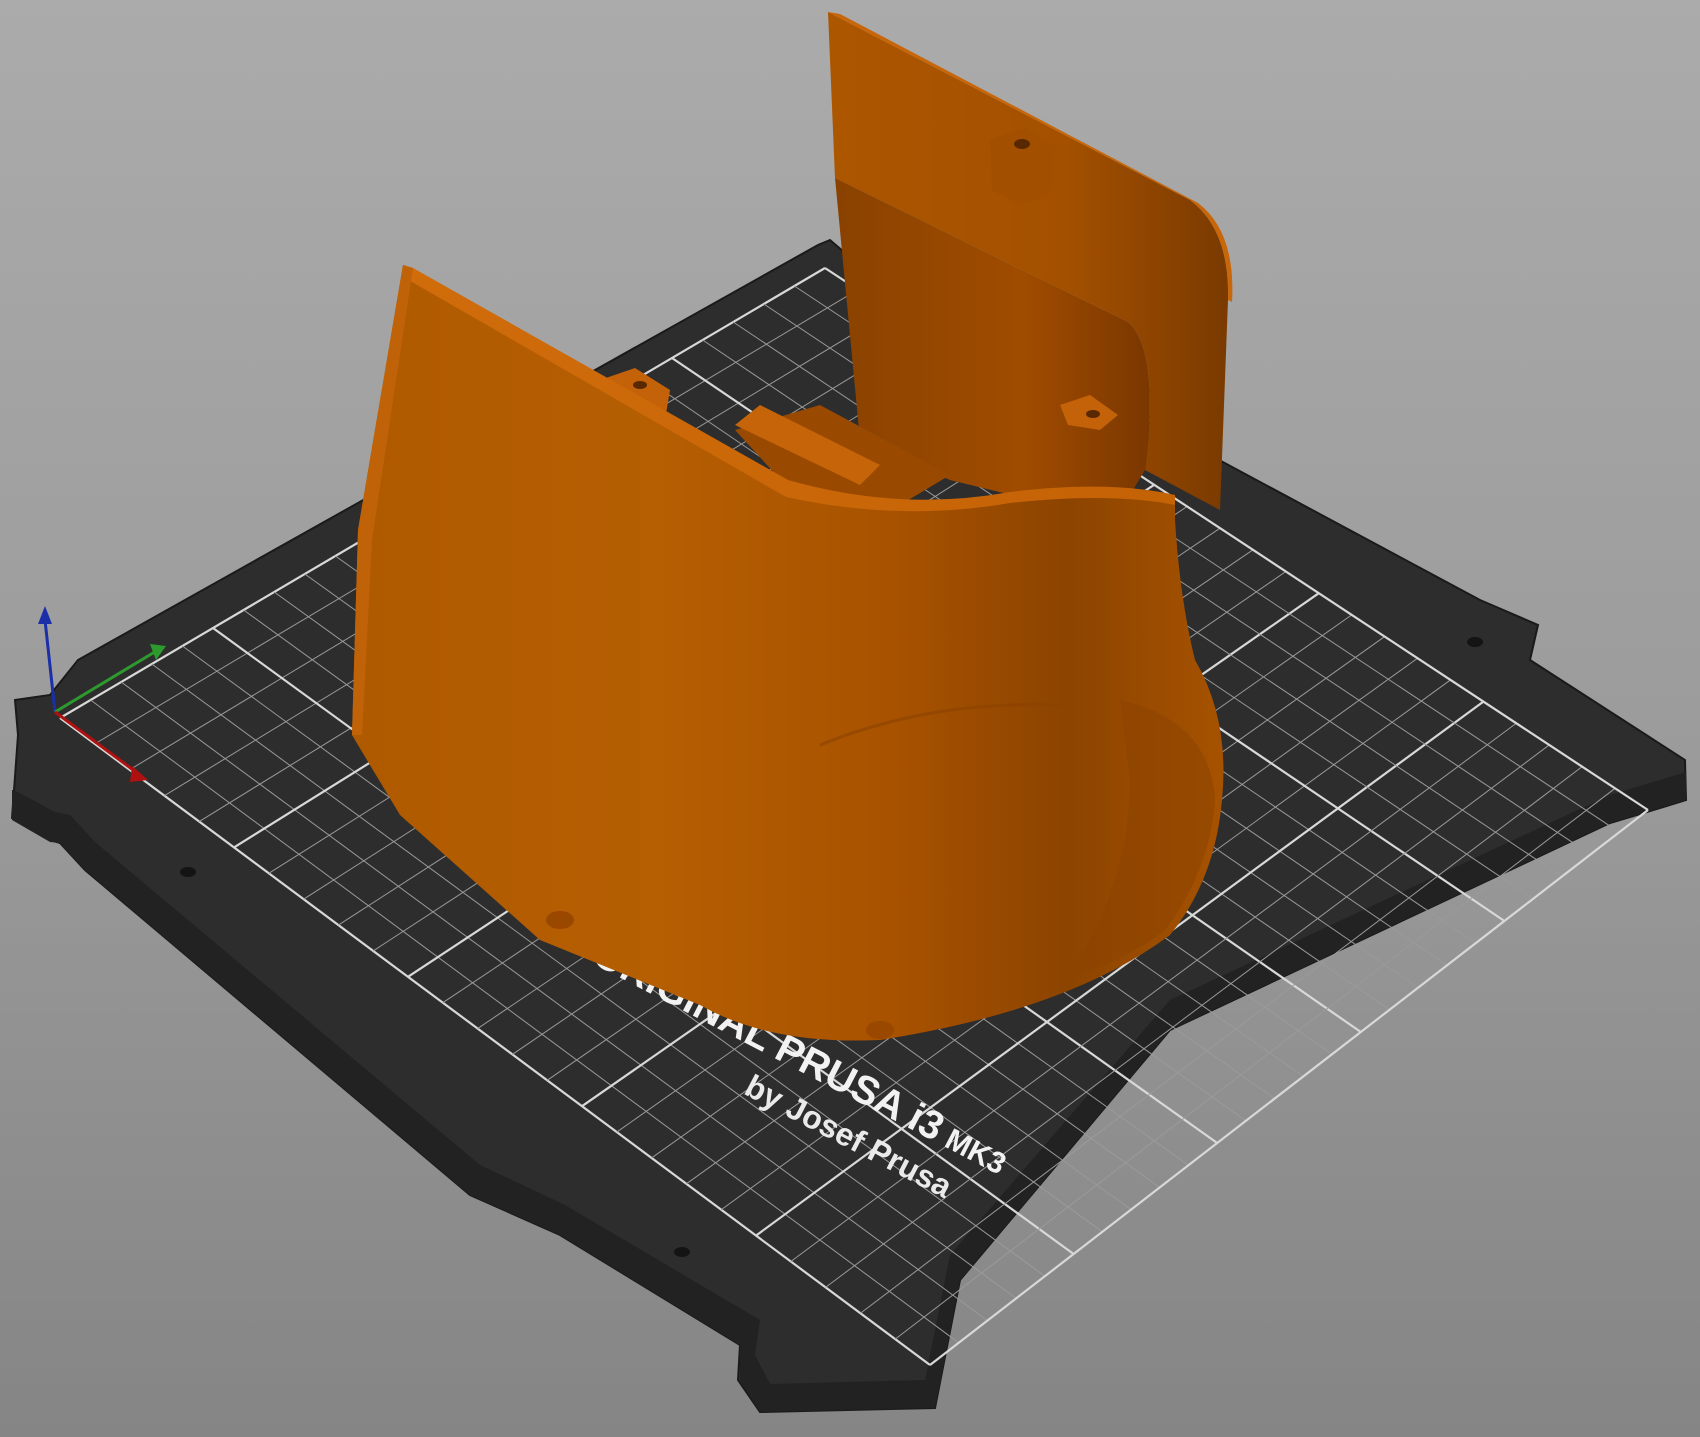  I want to click on mount-boss-right-hole, so click(1093, 414).